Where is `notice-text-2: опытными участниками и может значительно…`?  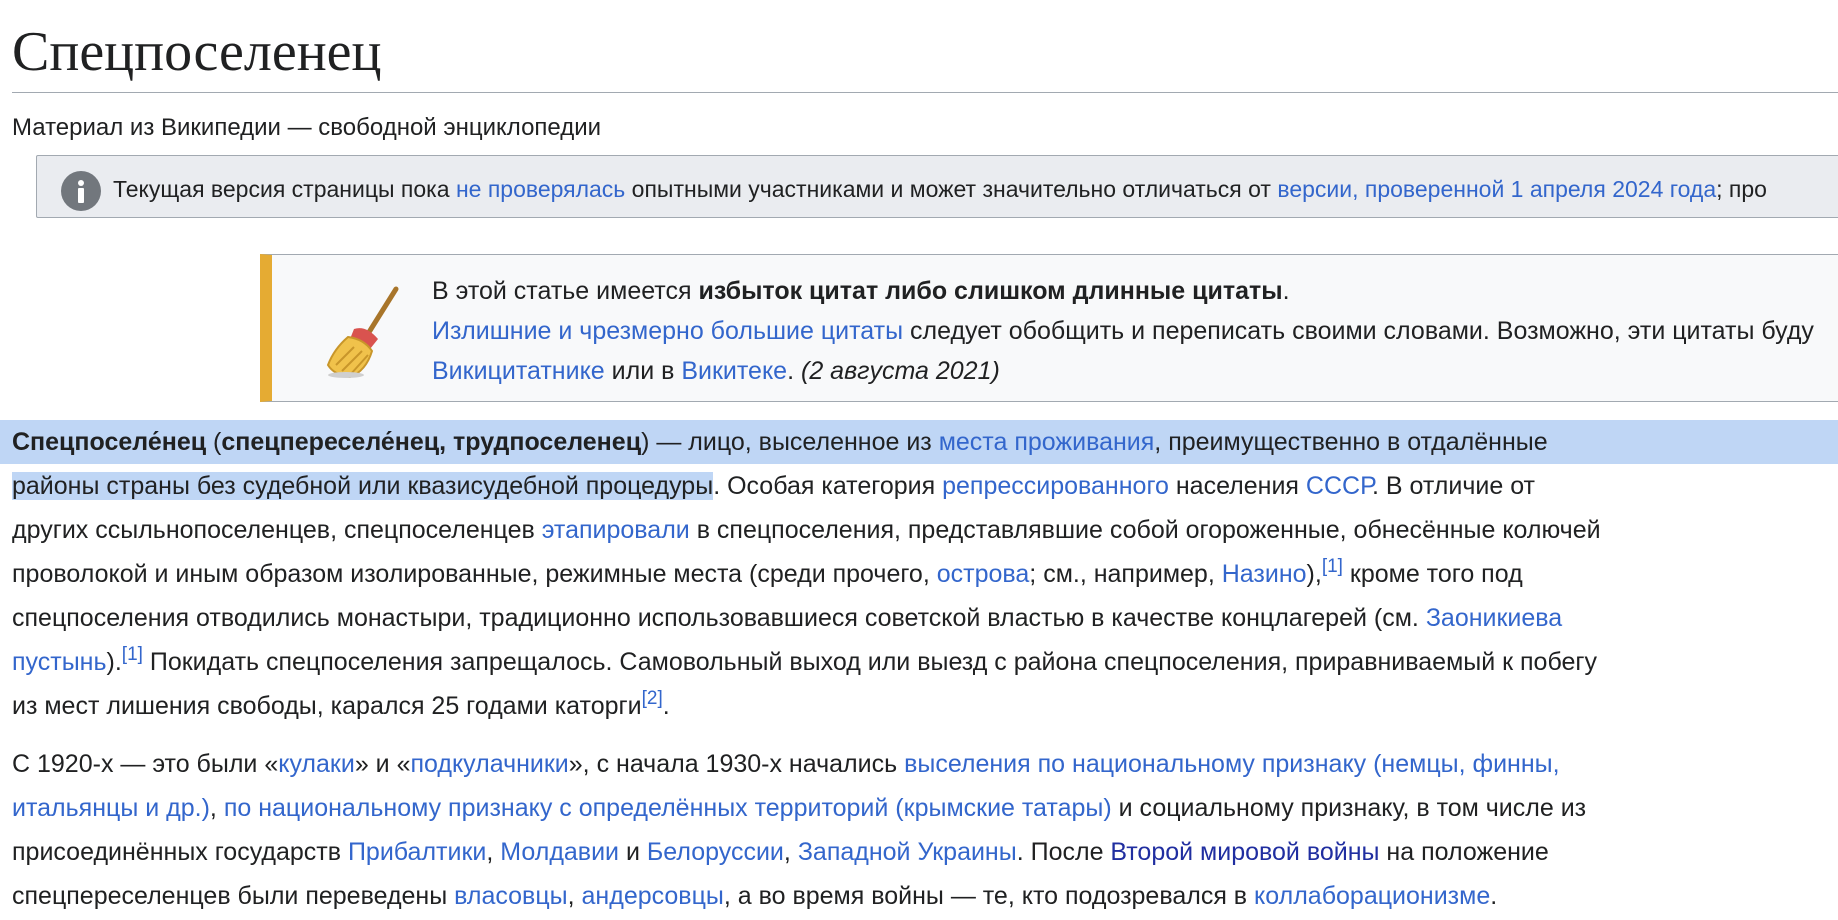
notice-text-2: опытными участниками и может значительно… is located at coordinates (951, 189).